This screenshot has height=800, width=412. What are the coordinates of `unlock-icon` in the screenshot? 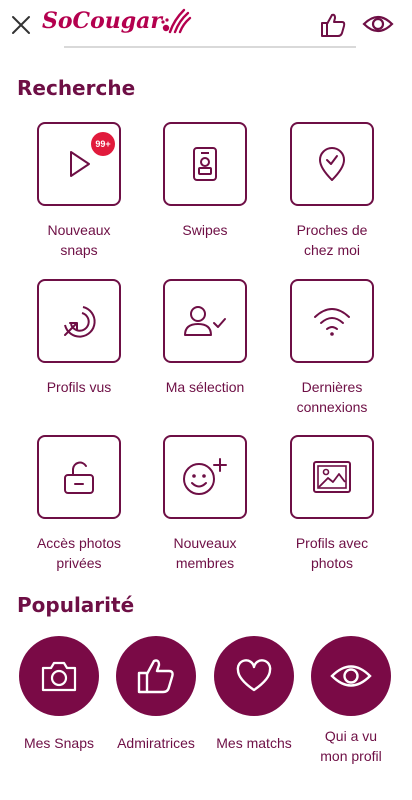 It's located at (79, 477).